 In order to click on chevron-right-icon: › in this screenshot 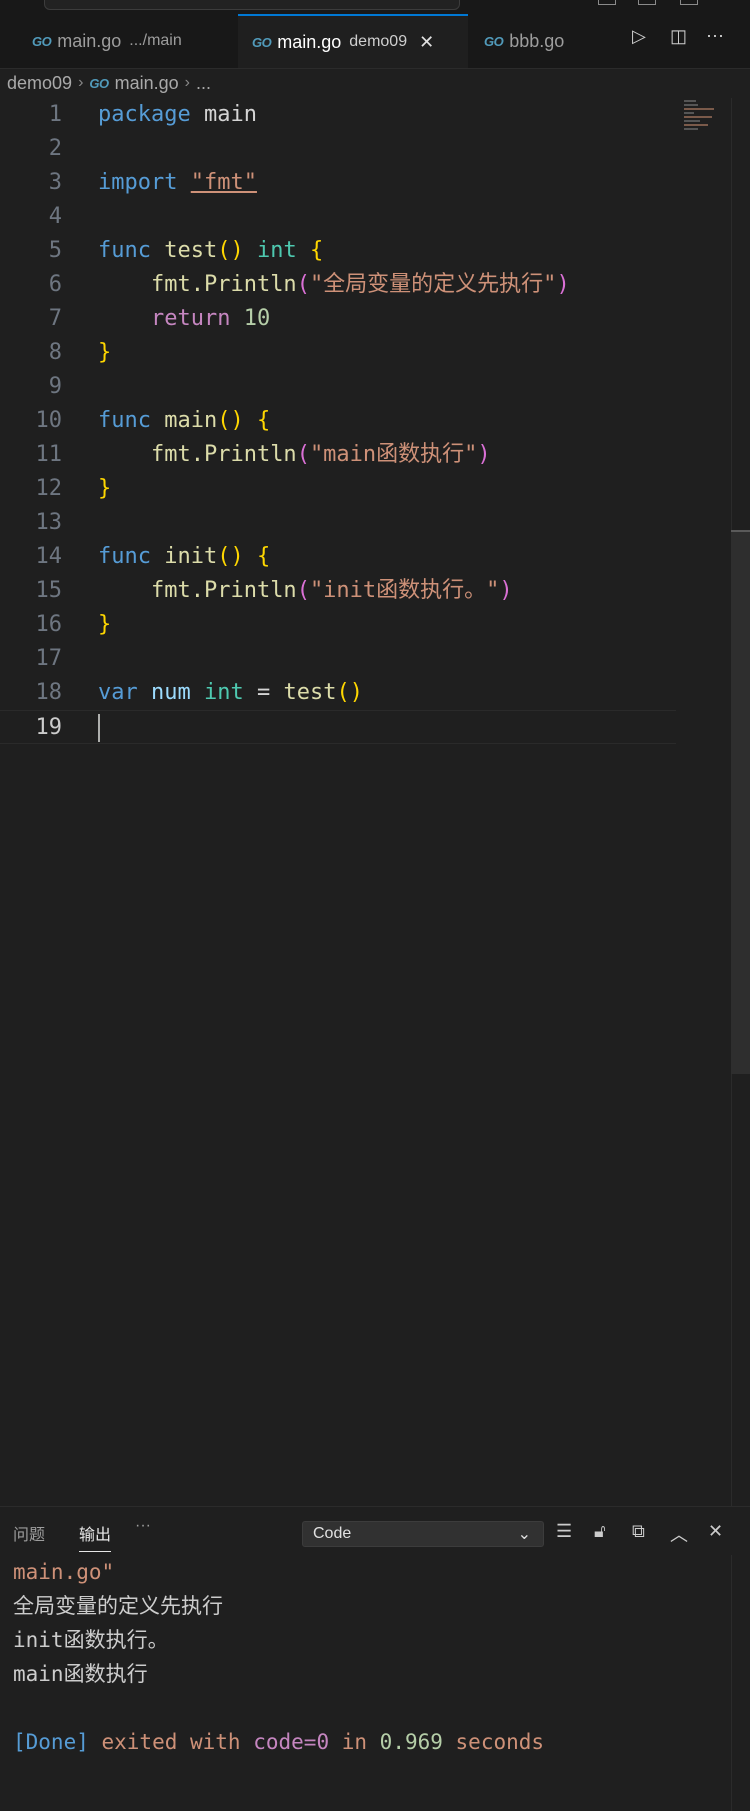, I will do `click(81, 82)`.